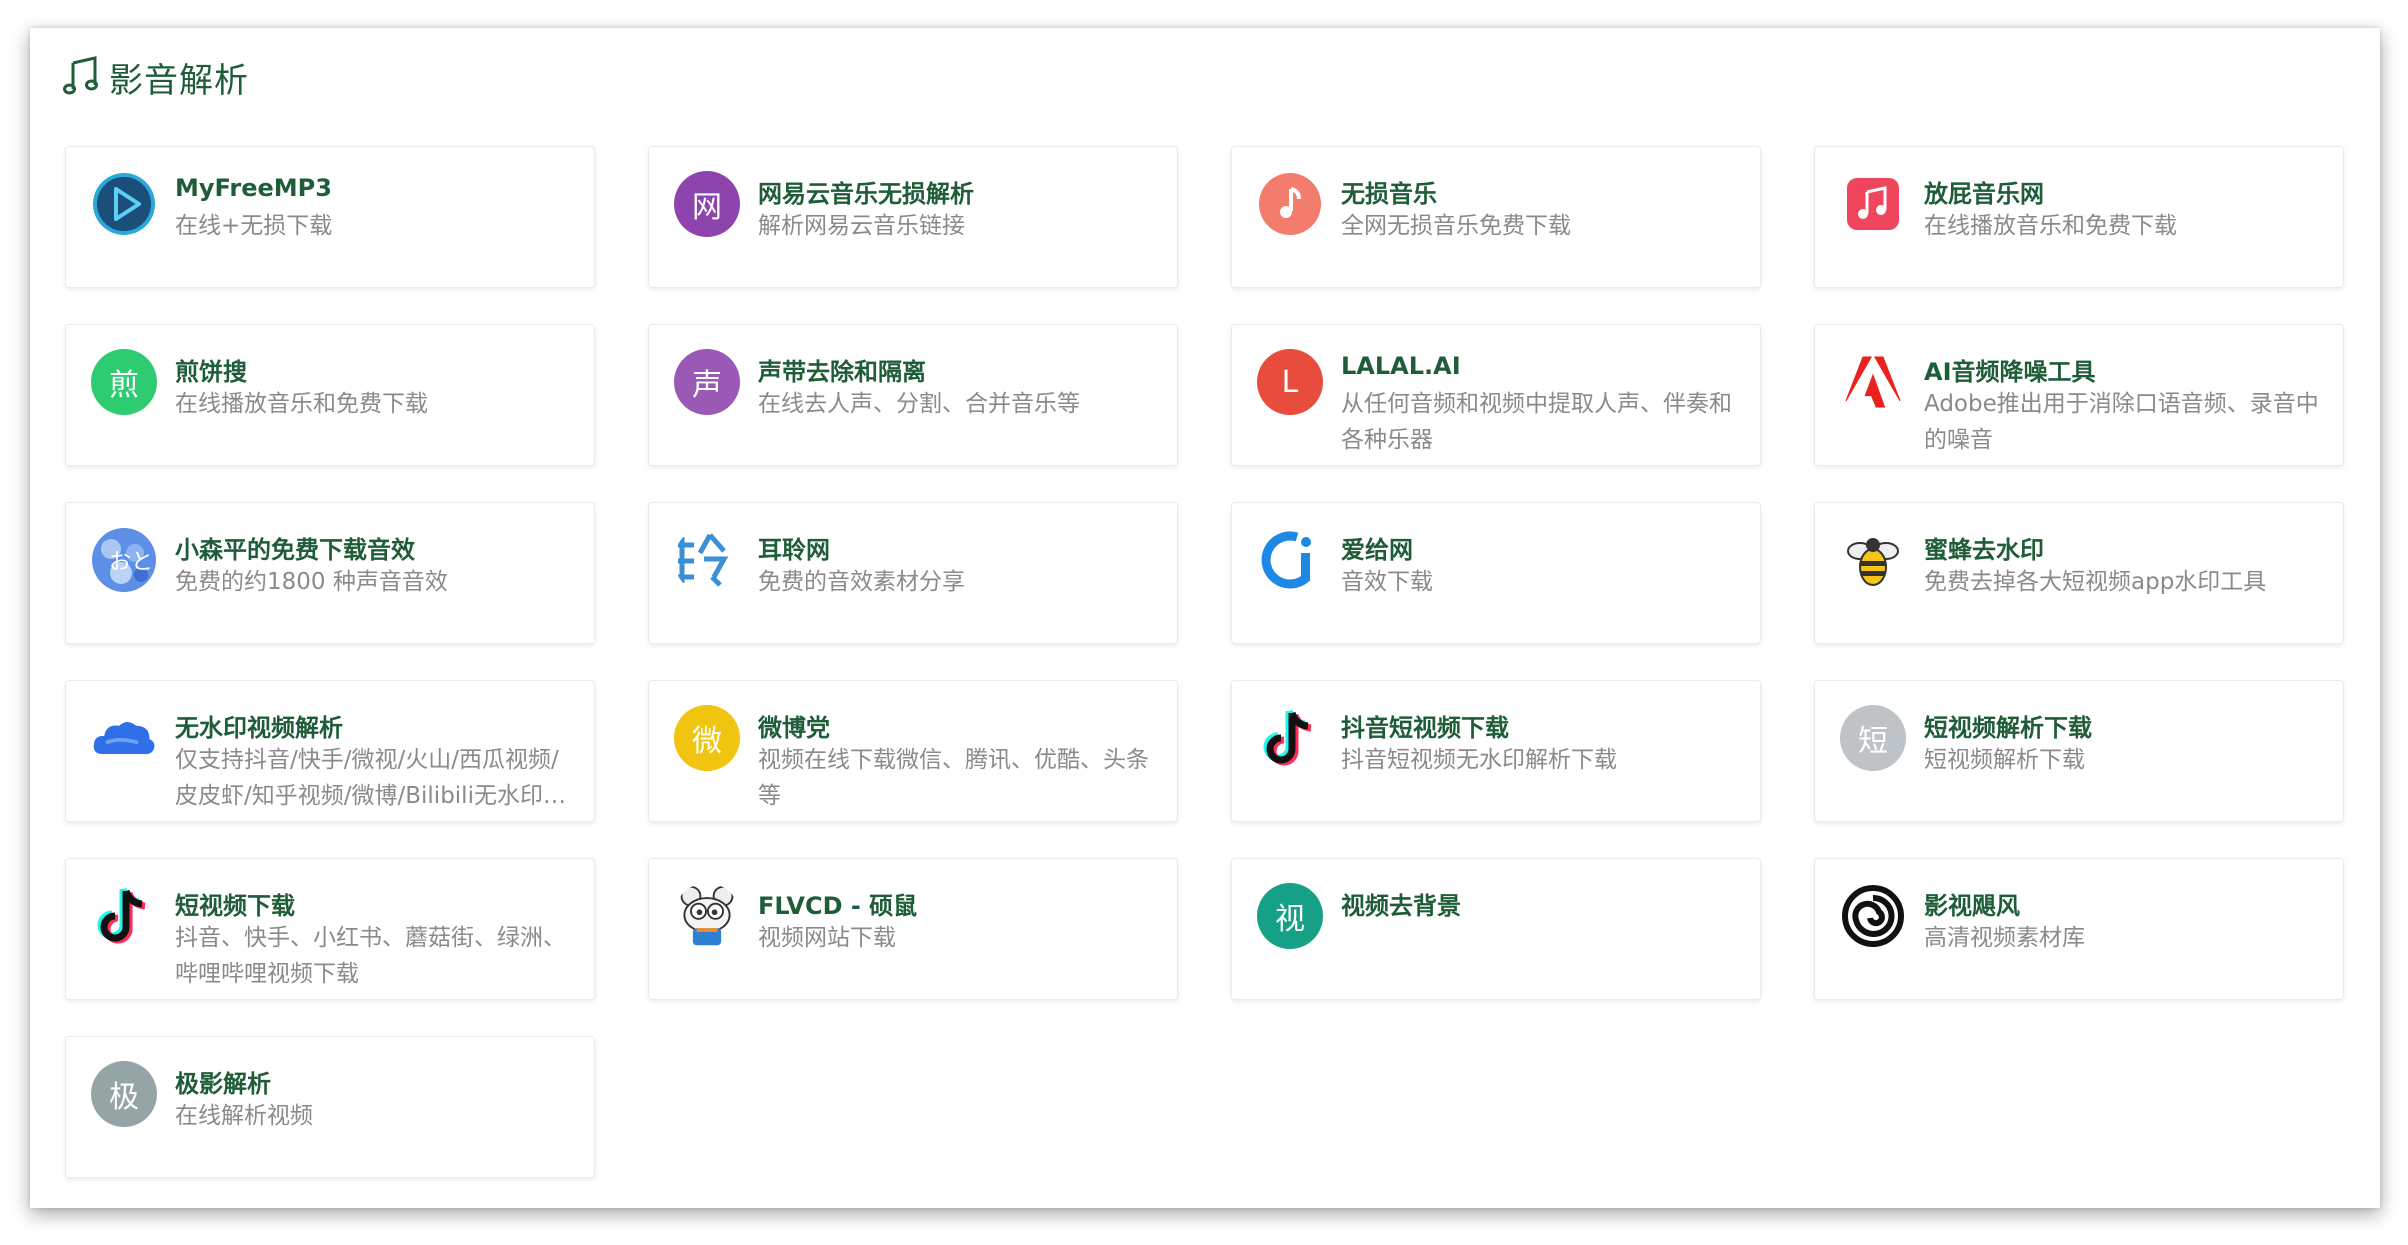  I want to click on site-name: 短视频下载, so click(375, 903).